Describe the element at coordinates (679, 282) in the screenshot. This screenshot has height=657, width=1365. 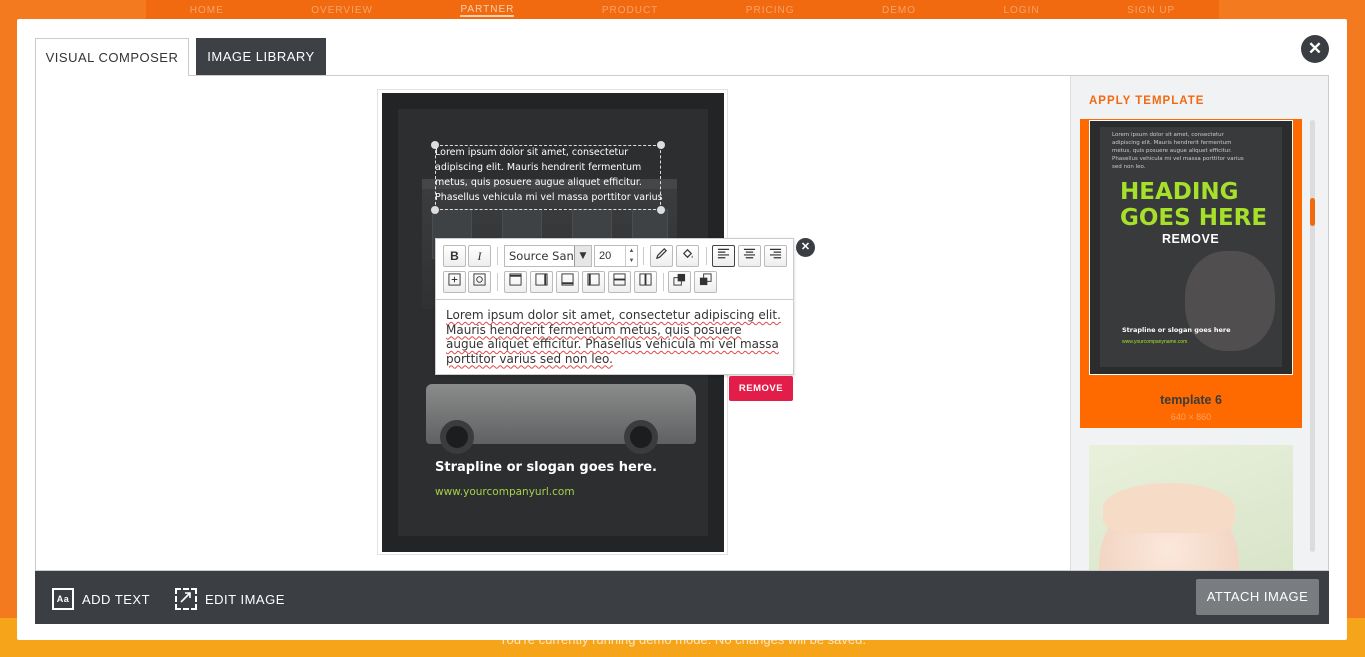
I see `bring-forward-icon` at that location.